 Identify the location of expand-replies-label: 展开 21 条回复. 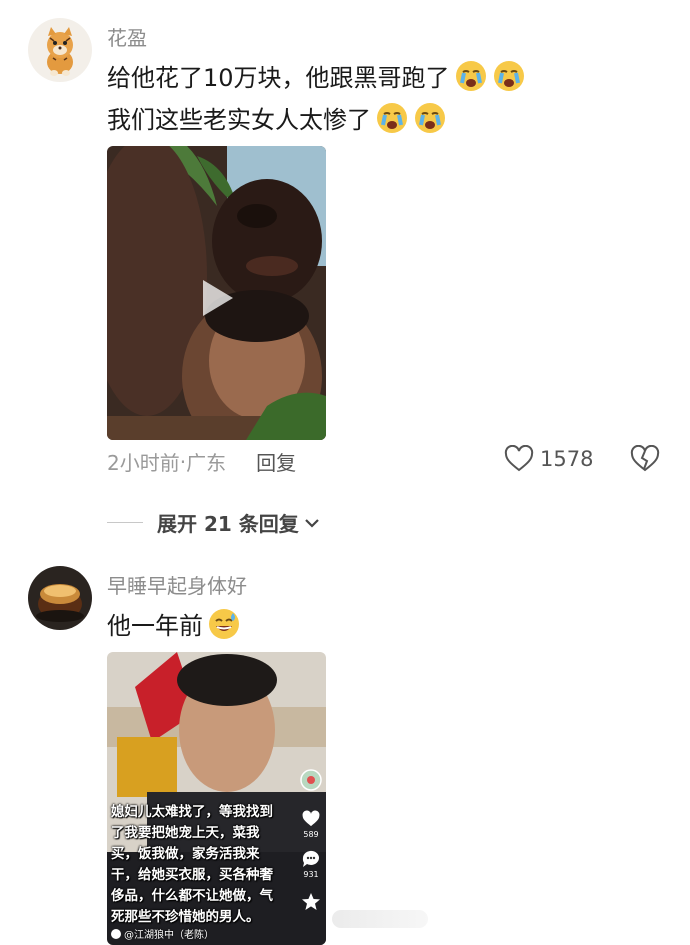
(228, 524).